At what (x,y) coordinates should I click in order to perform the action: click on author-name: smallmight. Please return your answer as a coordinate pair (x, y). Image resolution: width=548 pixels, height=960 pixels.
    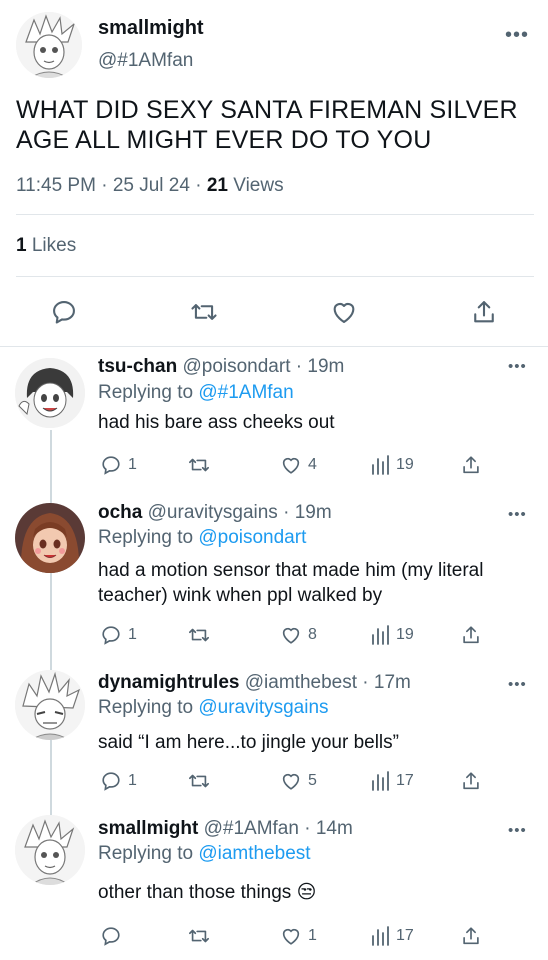
    Looking at the image, I should click on (151, 28).